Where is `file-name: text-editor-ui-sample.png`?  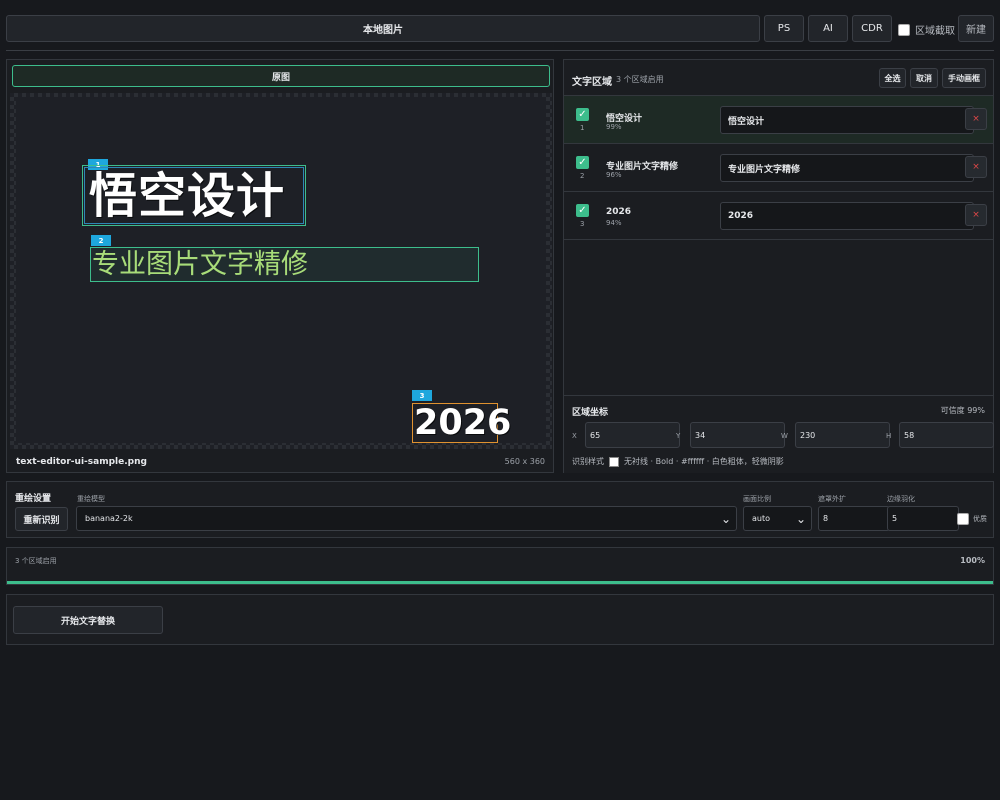
file-name: text-editor-ui-sample.png is located at coordinates (81, 462).